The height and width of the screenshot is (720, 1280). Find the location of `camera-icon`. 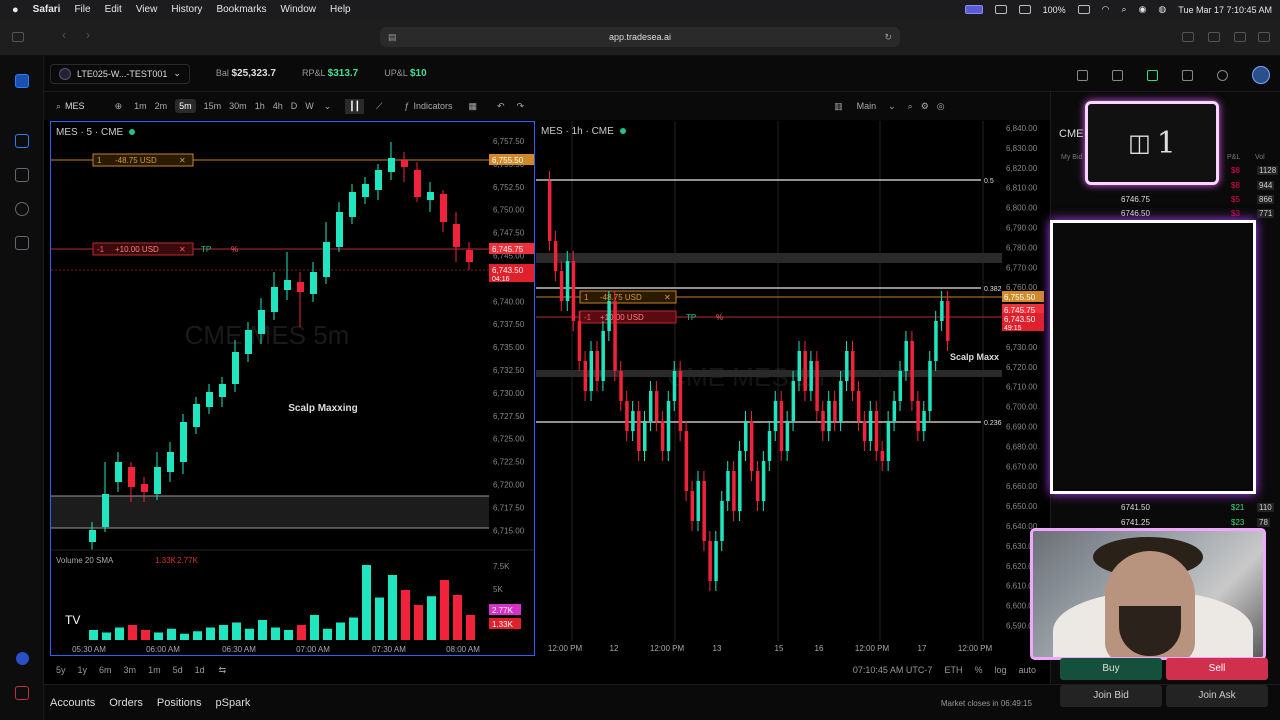

camera-icon is located at coordinates (1000, 9).